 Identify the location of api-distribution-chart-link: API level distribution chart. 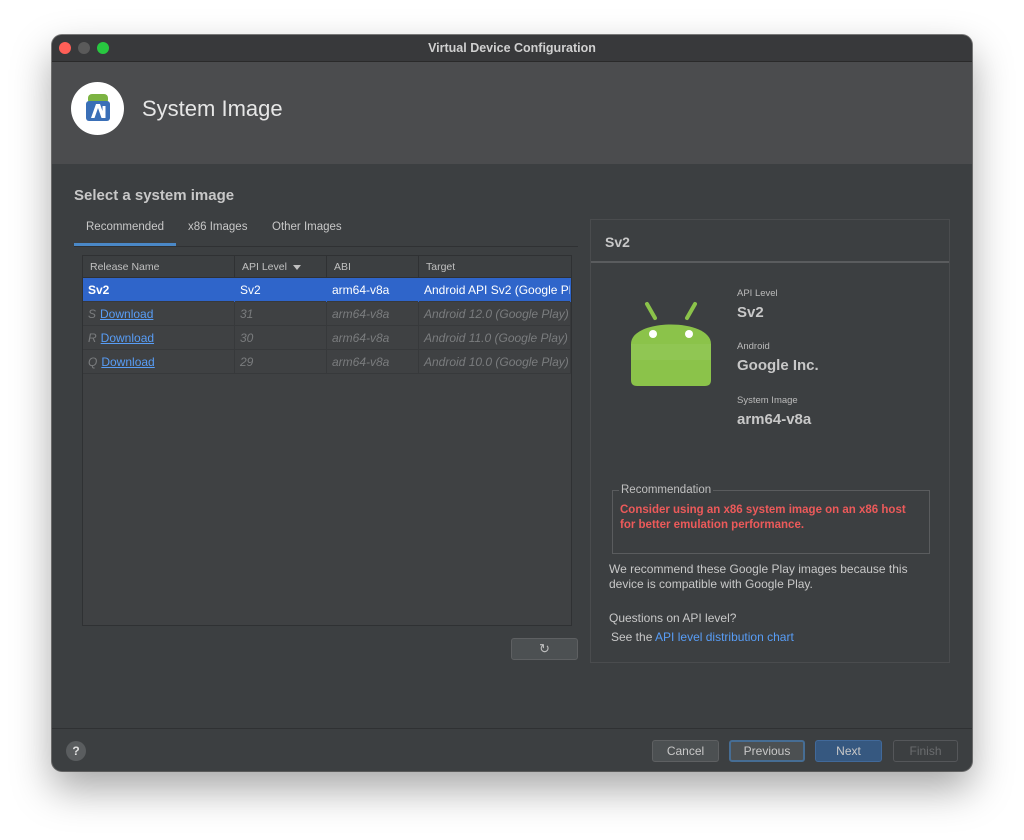
(724, 637).